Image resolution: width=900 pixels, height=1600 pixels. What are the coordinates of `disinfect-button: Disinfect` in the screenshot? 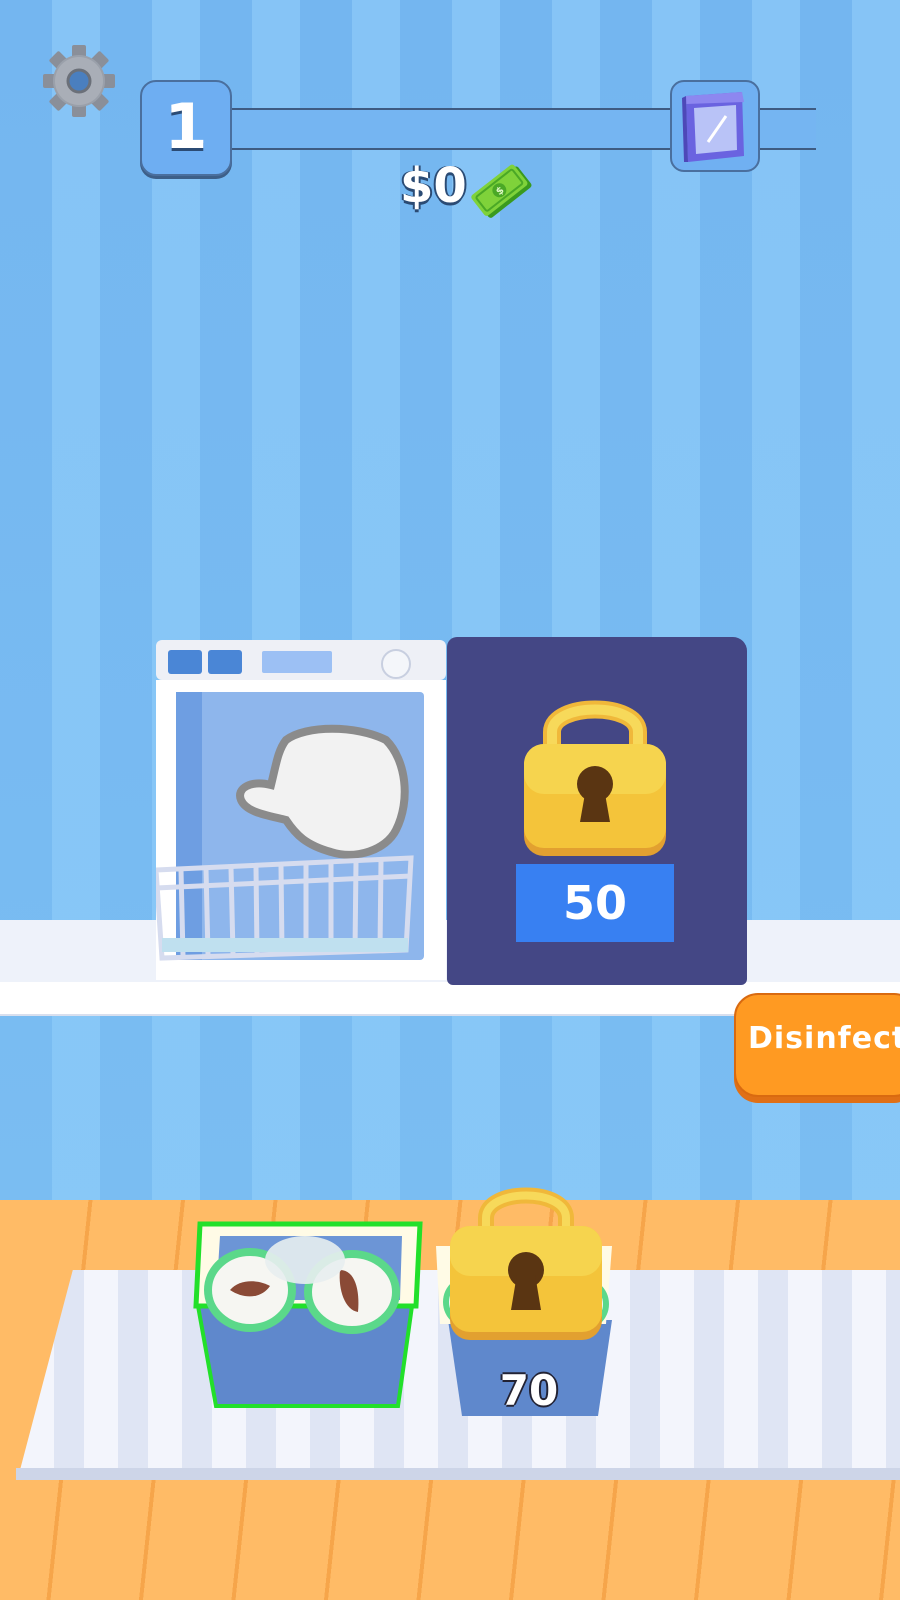 It's located at (817, 1045).